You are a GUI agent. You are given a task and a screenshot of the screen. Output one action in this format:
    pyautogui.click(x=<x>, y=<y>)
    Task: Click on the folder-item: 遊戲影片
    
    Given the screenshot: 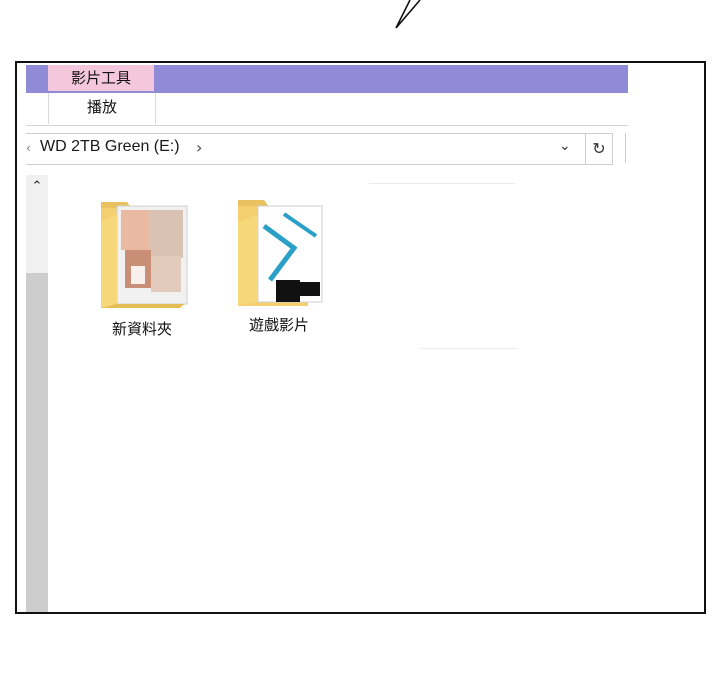 What is the action you would take?
    pyautogui.click(x=279, y=271)
    